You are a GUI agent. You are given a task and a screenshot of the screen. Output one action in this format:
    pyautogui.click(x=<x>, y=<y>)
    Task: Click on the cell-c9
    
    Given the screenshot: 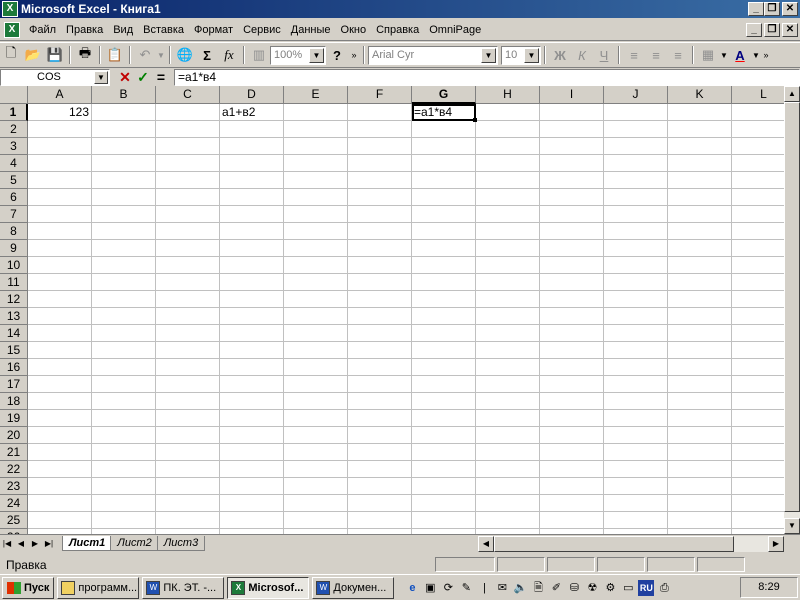 What is the action you would take?
    pyautogui.click(x=188, y=248)
    